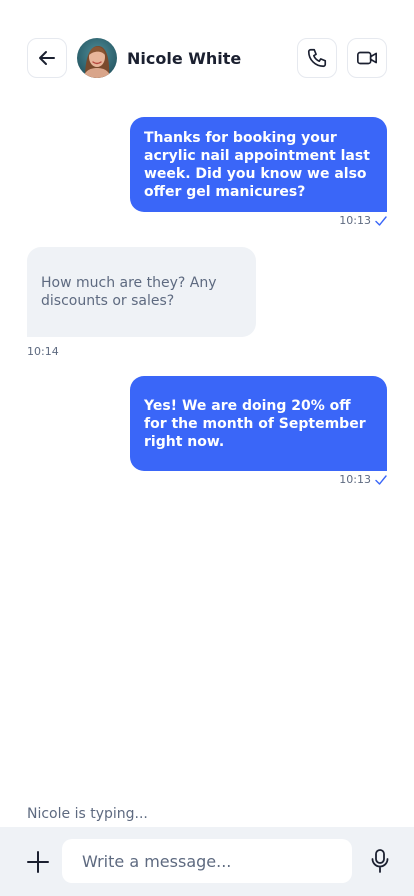 The image size is (414, 896). I want to click on plus-icon, so click(38, 862).